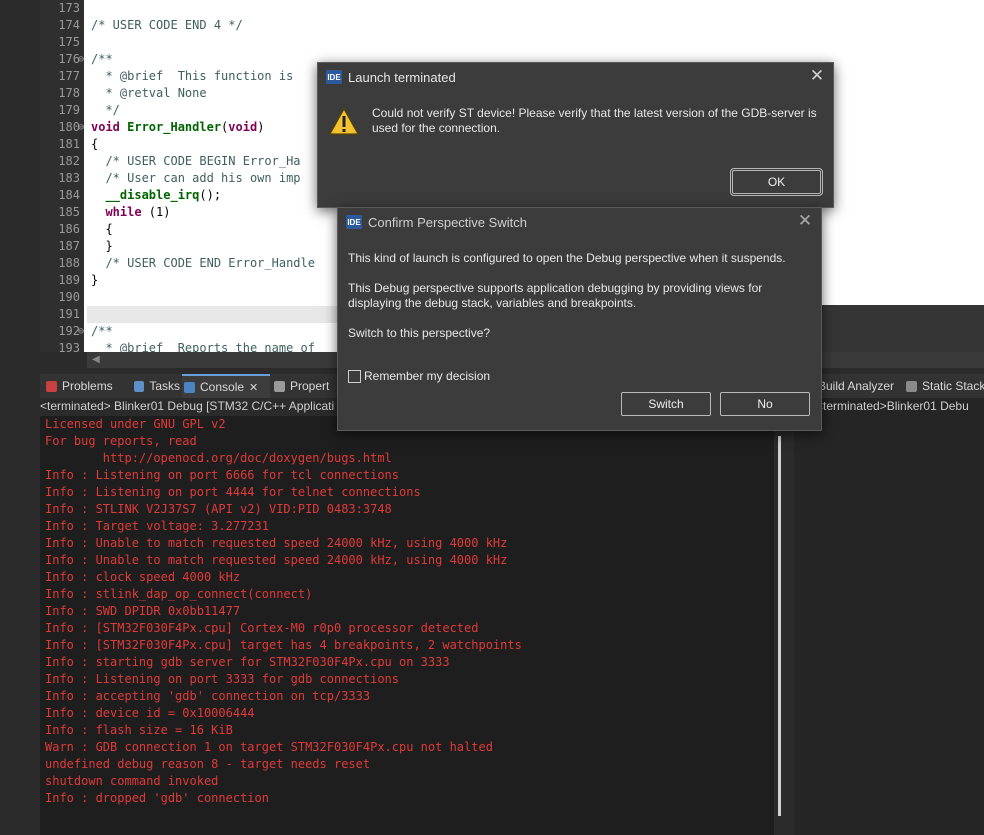 This screenshot has height=835, width=984. Describe the element at coordinates (143, 577) in the screenshot. I see `console-line: Info : clock speed 4000 kHz` at that location.